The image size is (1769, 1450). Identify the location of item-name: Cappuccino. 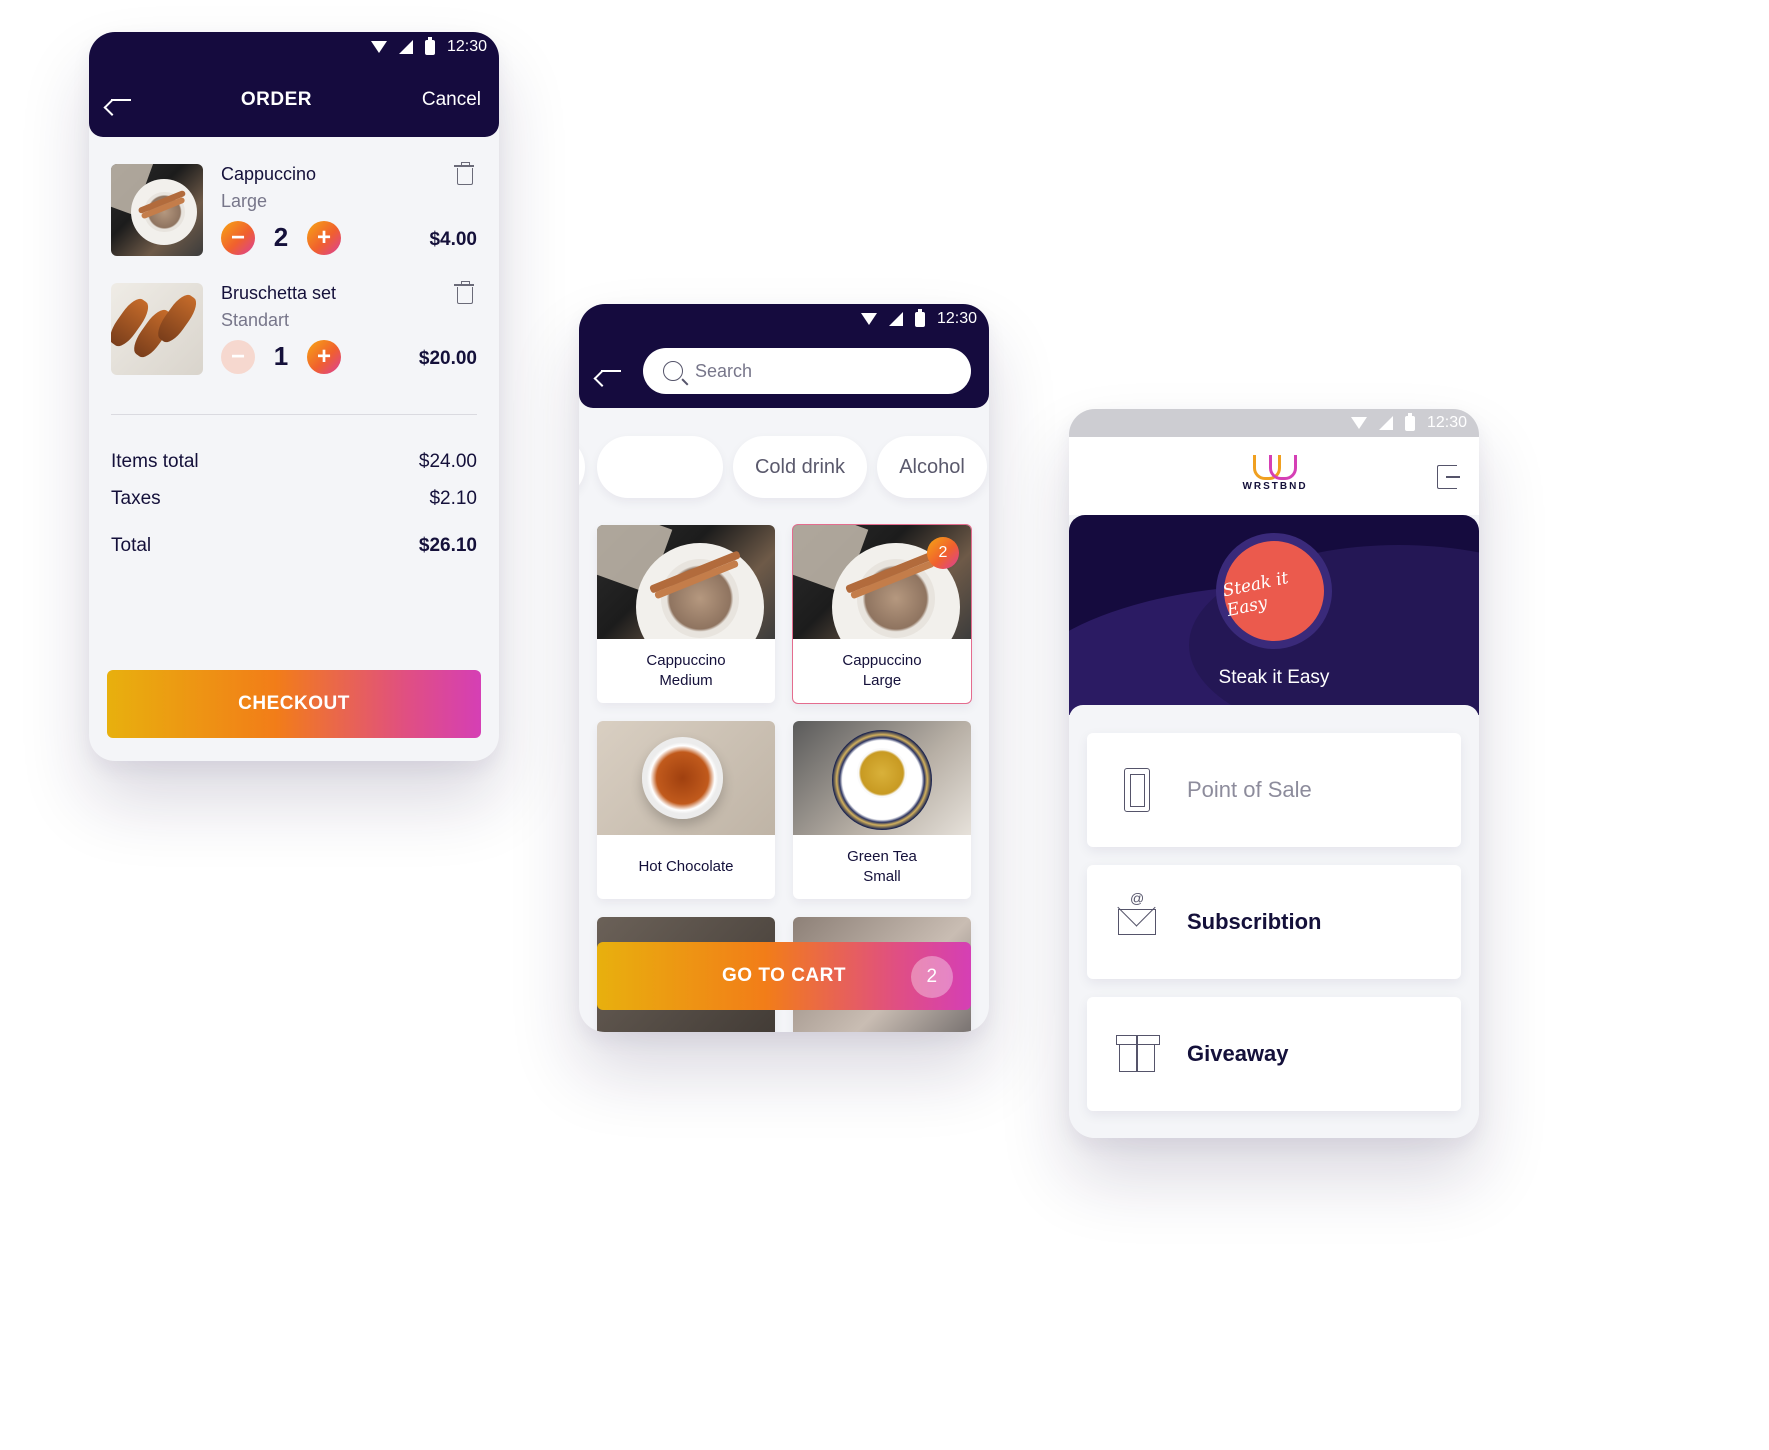
(269, 174).